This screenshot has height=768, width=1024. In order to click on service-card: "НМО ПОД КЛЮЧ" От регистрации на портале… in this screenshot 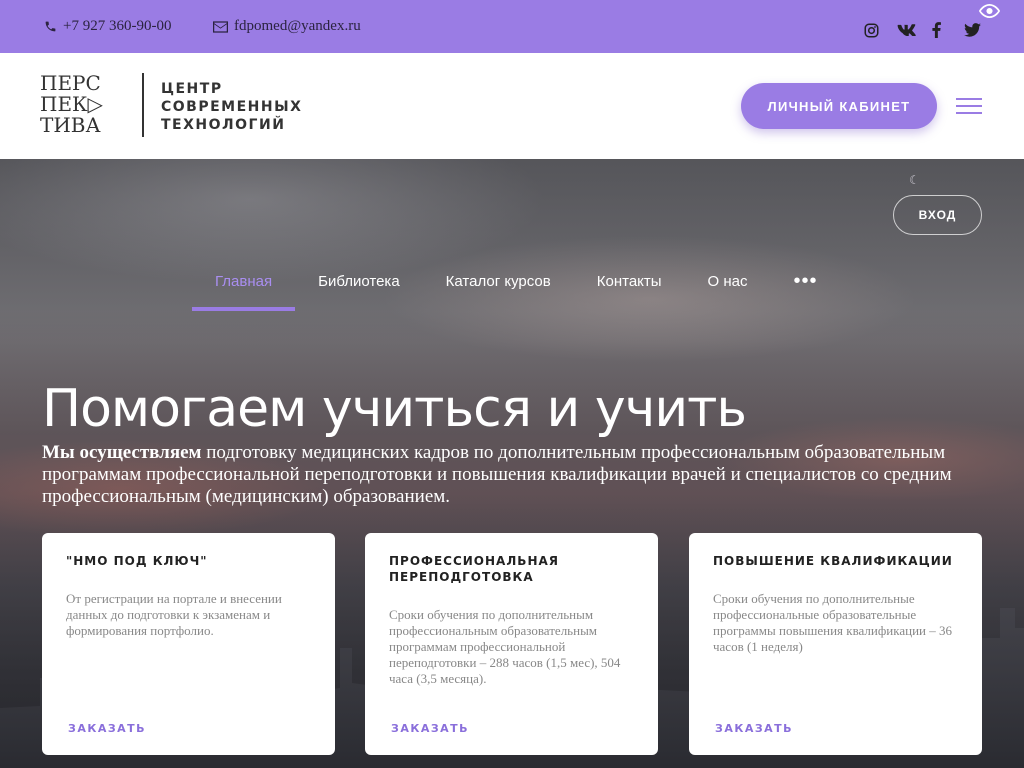, I will do `click(188, 644)`.